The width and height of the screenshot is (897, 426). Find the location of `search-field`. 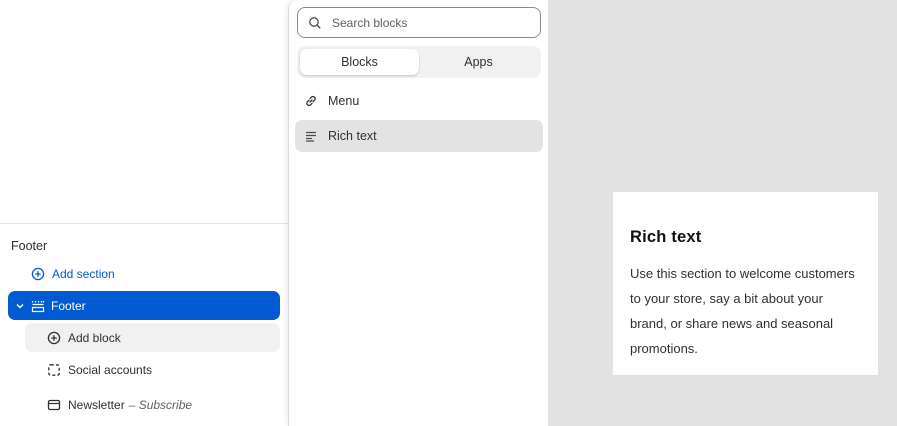

search-field is located at coordinates (419, 22).